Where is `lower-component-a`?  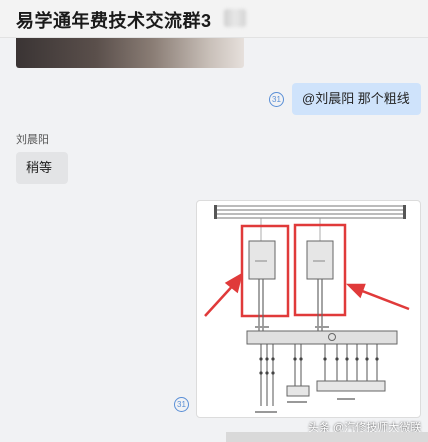
lower-component-a is located at coordinates (298, 391).